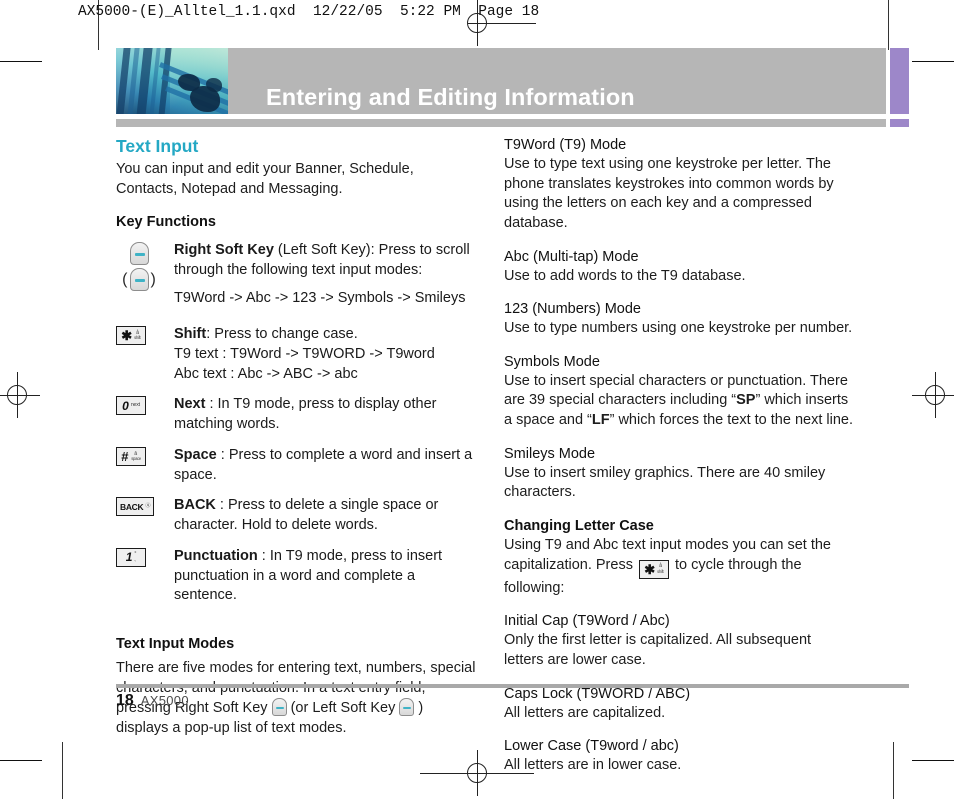 The image size is (954, 799). Describe the element at coordinates (98, 43) in the screenshot. I see `crop-frame-left-lower` at that location.